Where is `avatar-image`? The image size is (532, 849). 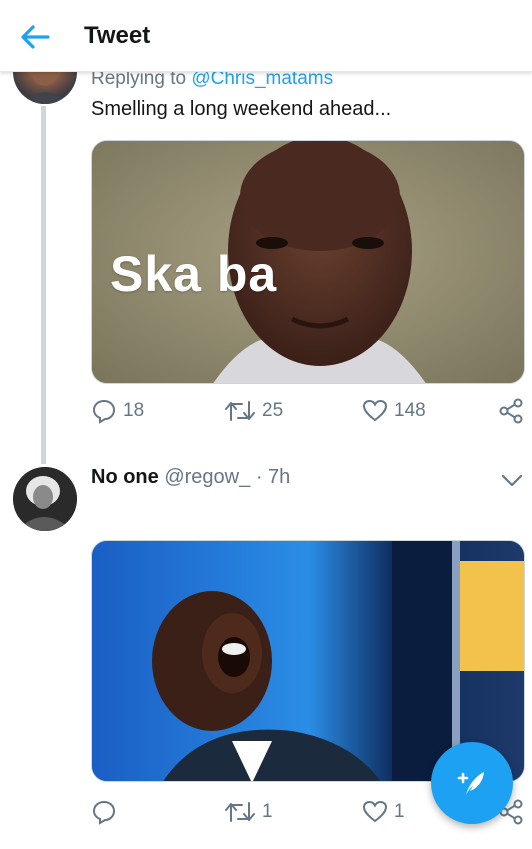 avatar-image is located at coordinates (45, 499).